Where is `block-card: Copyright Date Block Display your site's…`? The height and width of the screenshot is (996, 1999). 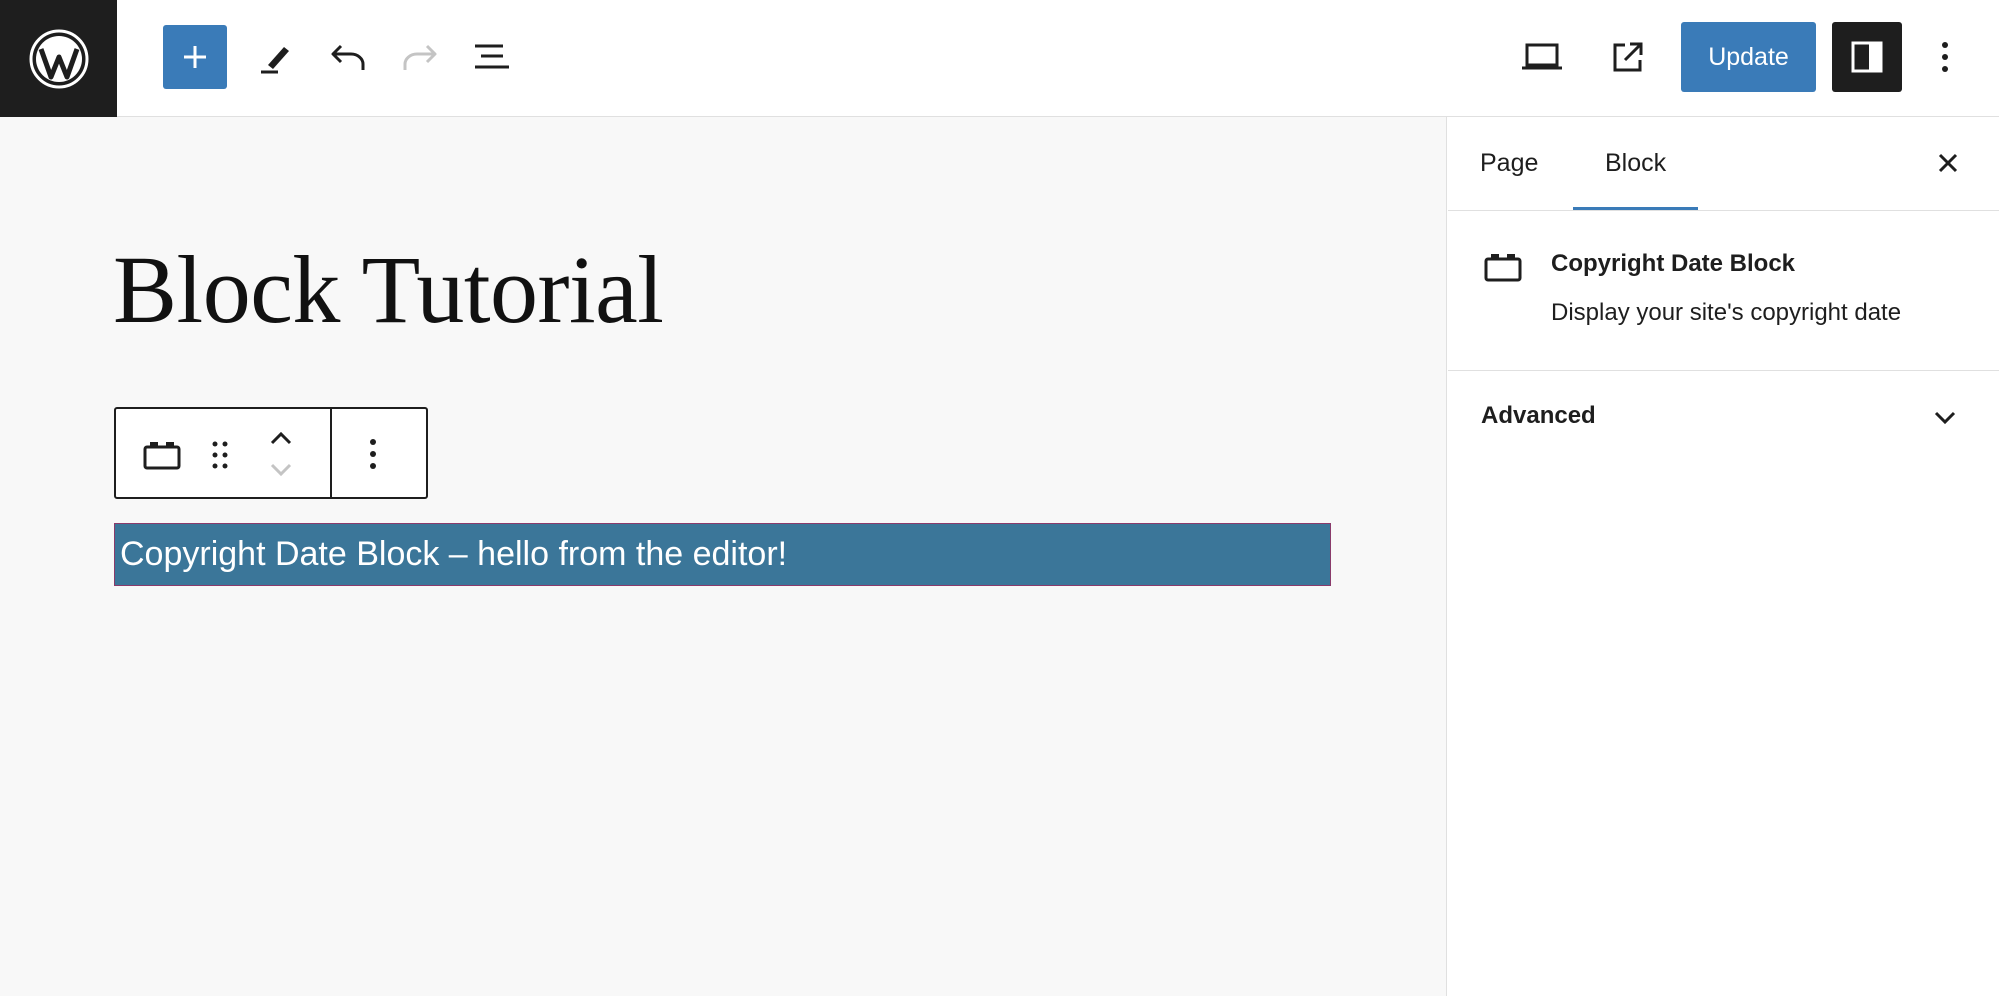 block-card: Copyright Date Block Display your site's… is located at coordinates (1723, 290).